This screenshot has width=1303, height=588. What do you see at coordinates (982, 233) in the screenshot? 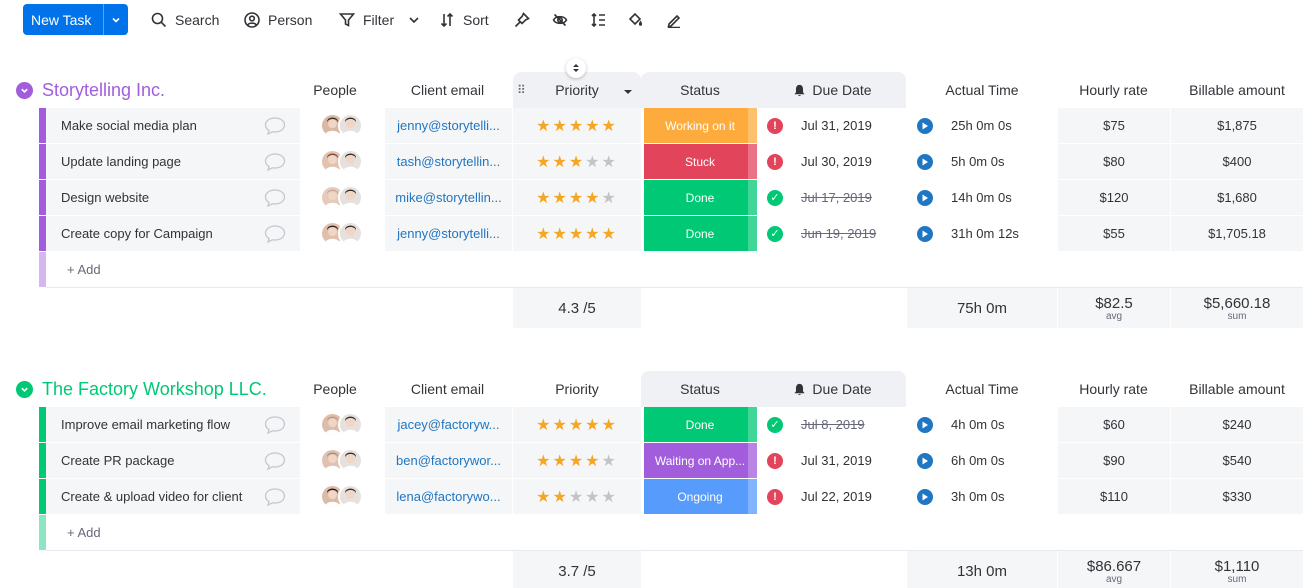
I see `actual-time-cell: 31h 0m 12s` at bounding box center [982, 233].